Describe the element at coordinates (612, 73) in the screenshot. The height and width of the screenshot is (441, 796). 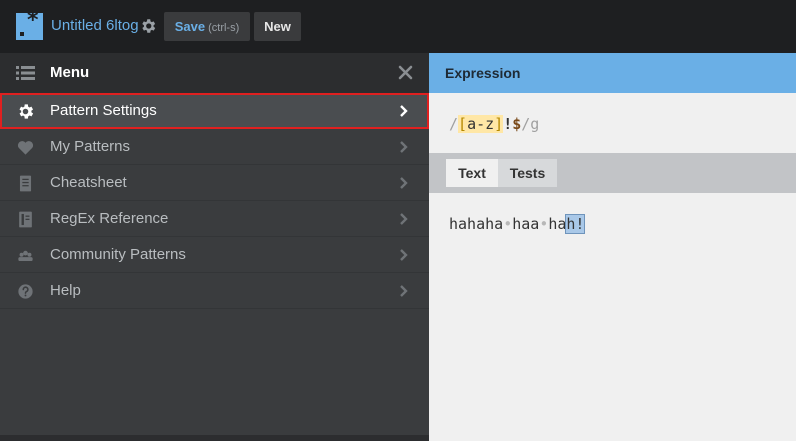
I see `expression-header: Expression` at that location.